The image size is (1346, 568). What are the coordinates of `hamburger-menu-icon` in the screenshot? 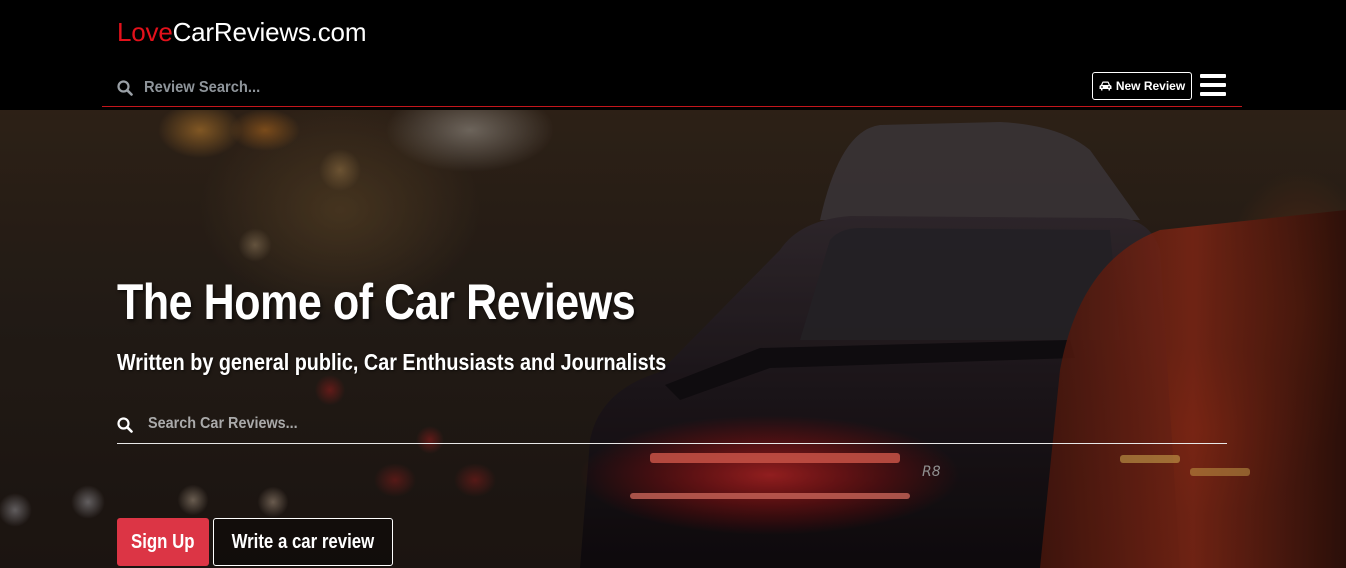 It's located at (1213, 85).